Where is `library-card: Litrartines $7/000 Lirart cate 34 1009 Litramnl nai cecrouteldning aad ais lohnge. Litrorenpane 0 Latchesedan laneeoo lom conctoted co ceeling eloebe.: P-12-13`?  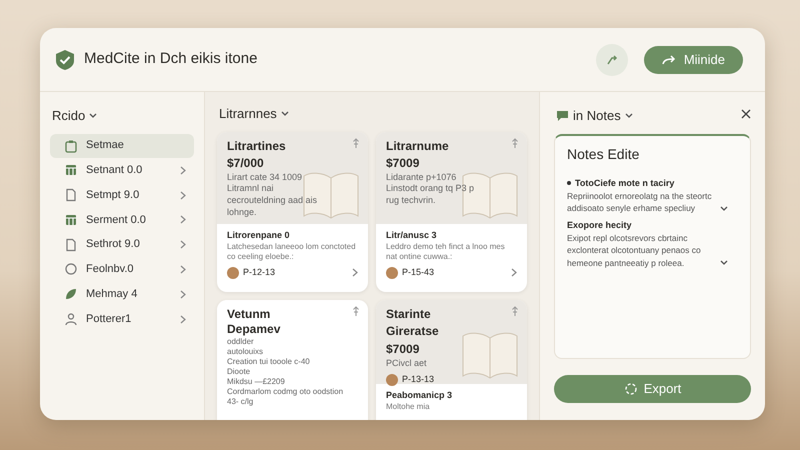
library-card: Litrartines $7/000 Lirart cate 34 1009 Litramnl nai cecrouteldning aad ais lohnge. Litrorenpane 0 Latchesedan laneeoo lom conctoted co ceeling eloebe.: P-12-13 is located at coordinates (292, 212).